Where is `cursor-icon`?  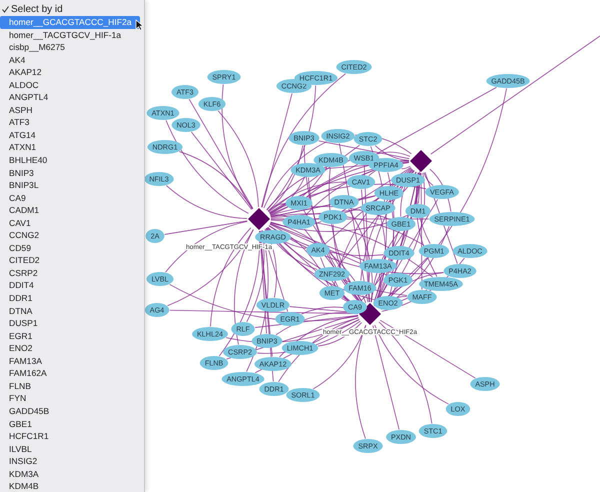 cursor-icon is located at coordinates (139, 25).